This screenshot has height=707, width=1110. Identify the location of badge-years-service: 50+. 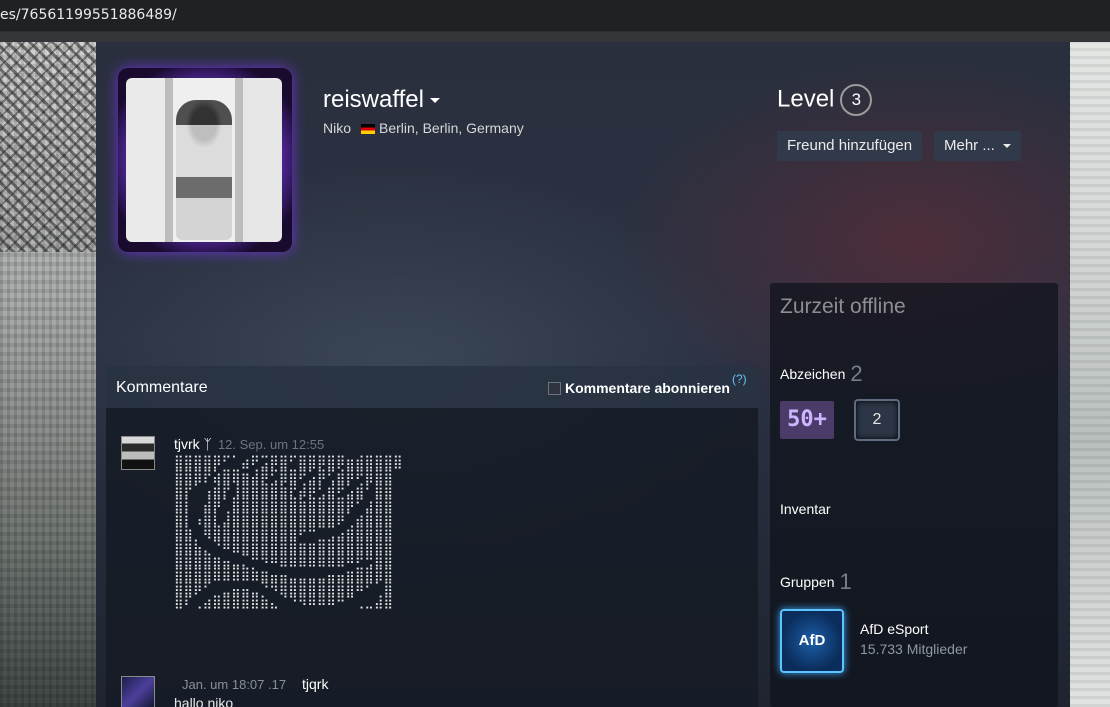
(807, 420).